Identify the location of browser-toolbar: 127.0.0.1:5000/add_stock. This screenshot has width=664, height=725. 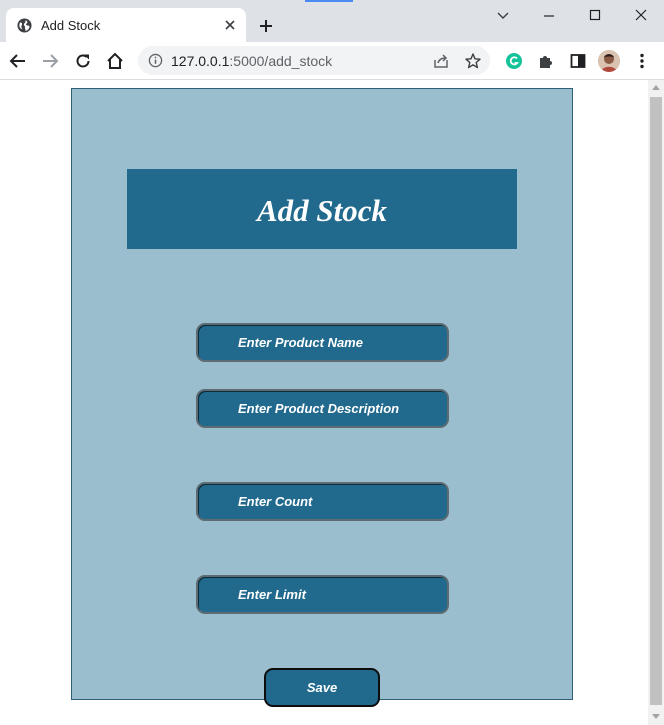
(332, 61).